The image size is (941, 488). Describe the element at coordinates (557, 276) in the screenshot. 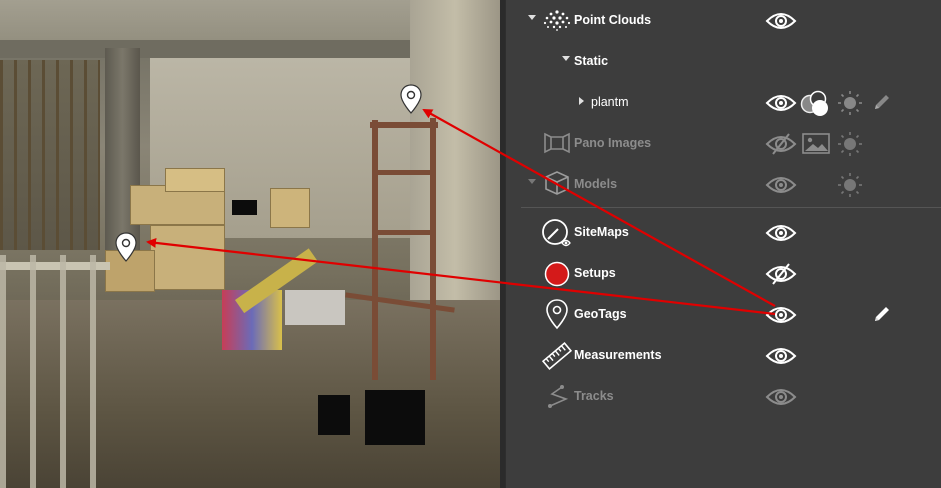

I see `setup-dot-icon` at that location.